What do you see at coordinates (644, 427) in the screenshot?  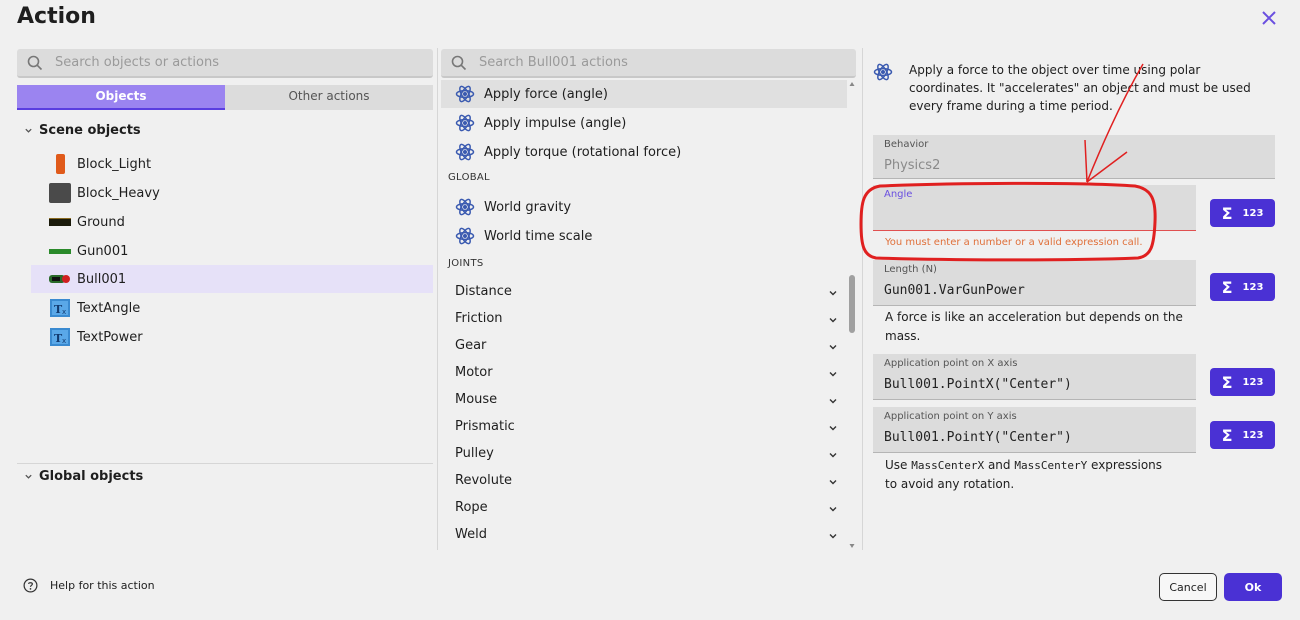 I see `joint-group-prismatic: Prismatic` at bounding box center [644, 427].